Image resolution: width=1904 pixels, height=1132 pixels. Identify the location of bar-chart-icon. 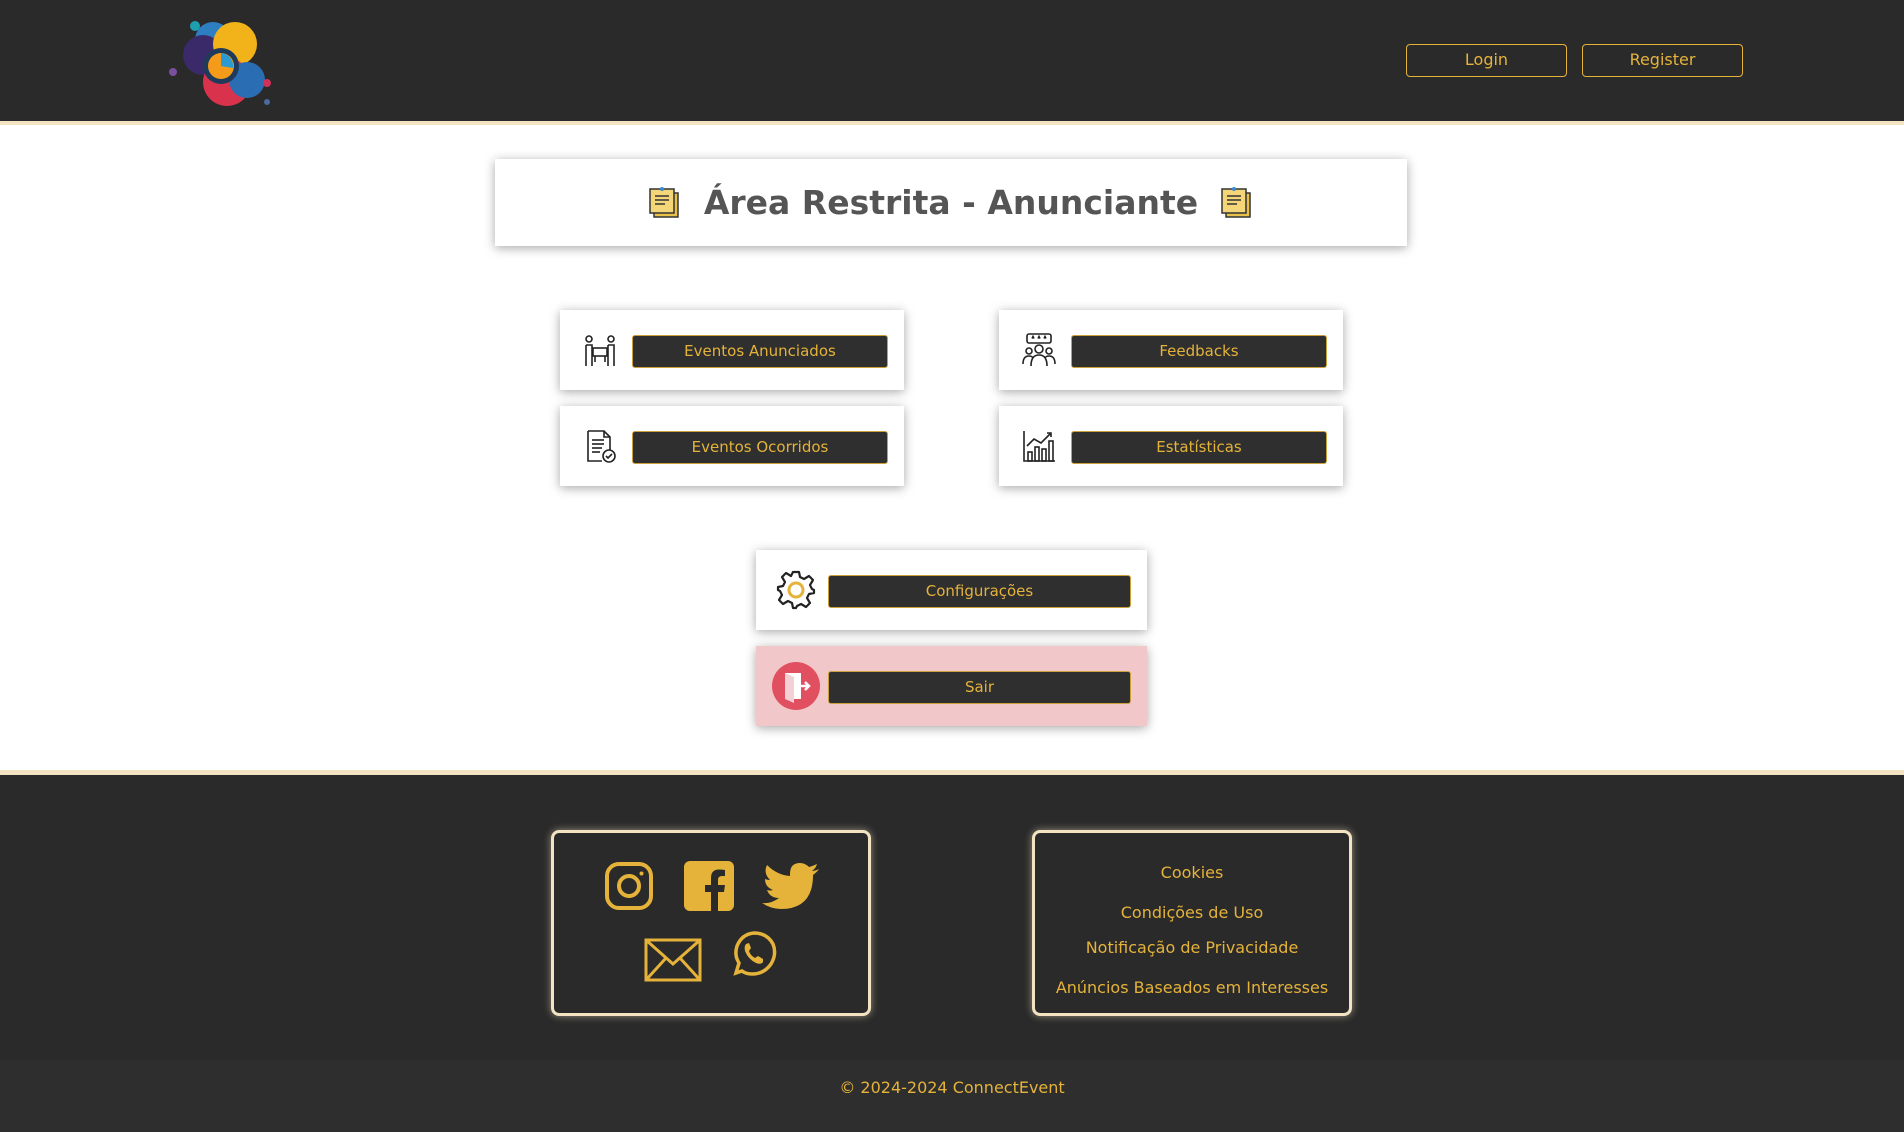
(1039, 446).